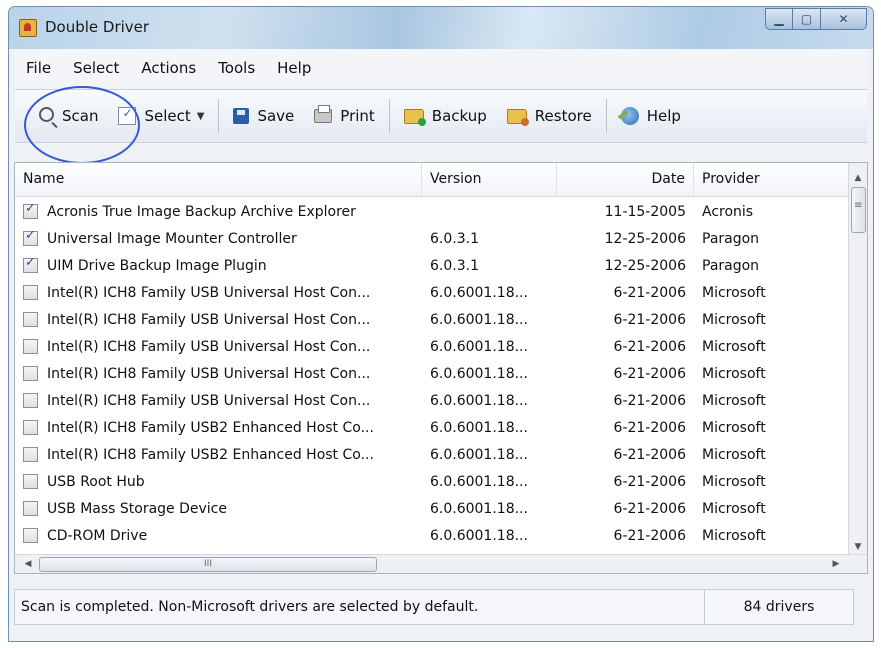  Describe the element at coordinates (441, 28) in the screenshot. I see `title-bar: Double Driver ▁ ▢ ✕` at that location.